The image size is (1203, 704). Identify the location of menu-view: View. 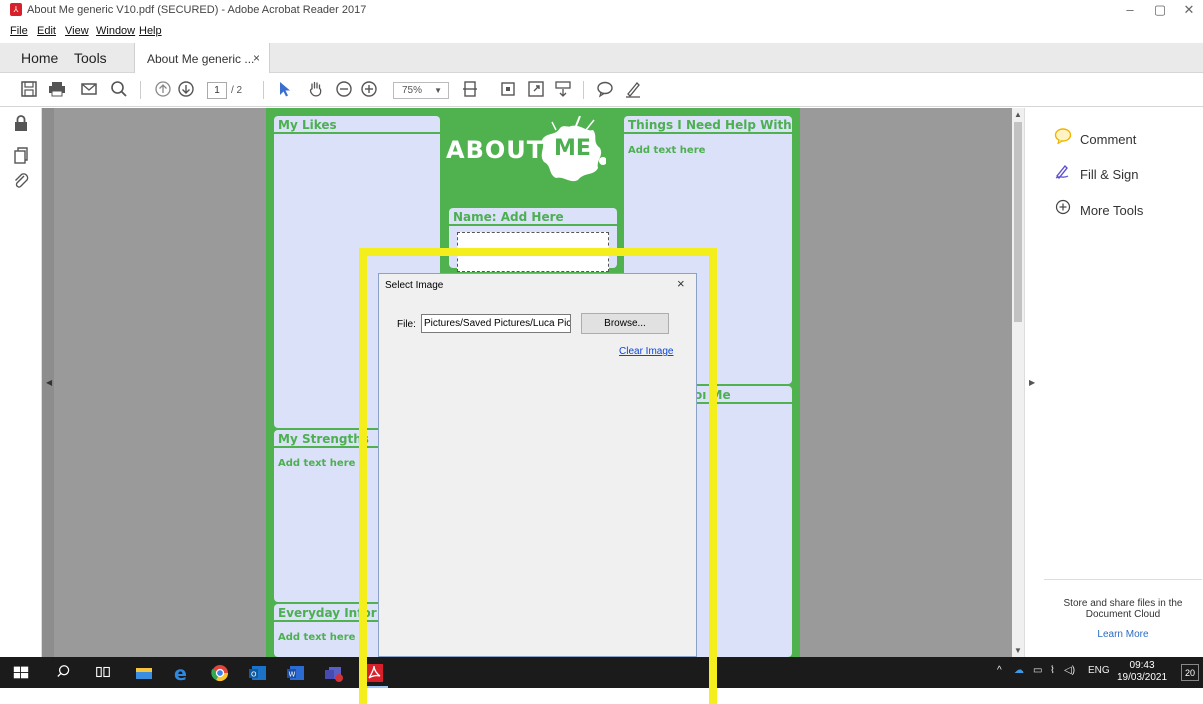
(77, 31).